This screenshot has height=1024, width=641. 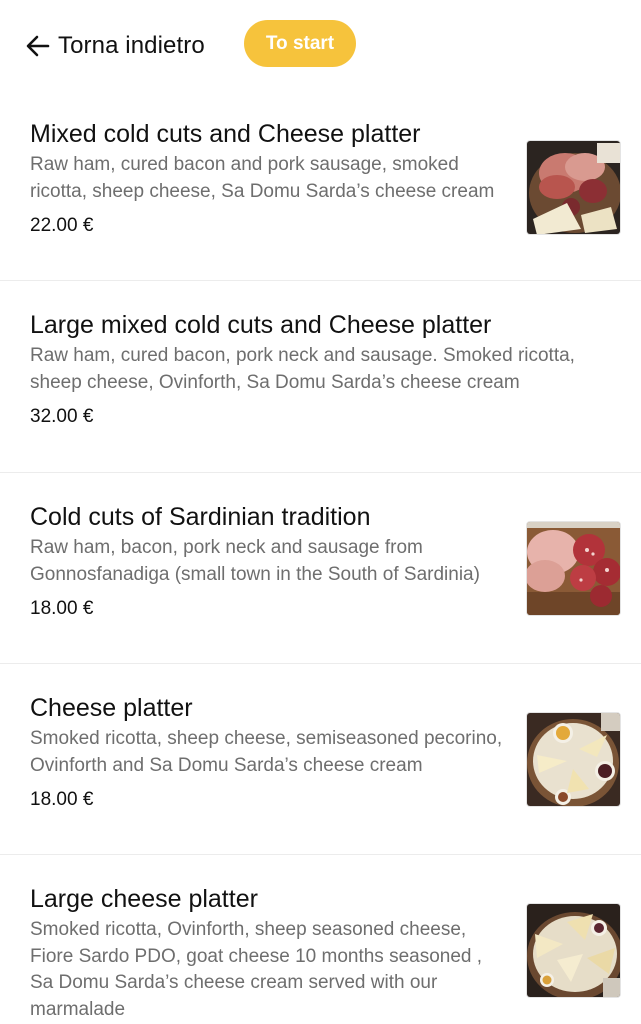 I want to click on item-price: 22.00 €, so click(x=62, y=225).